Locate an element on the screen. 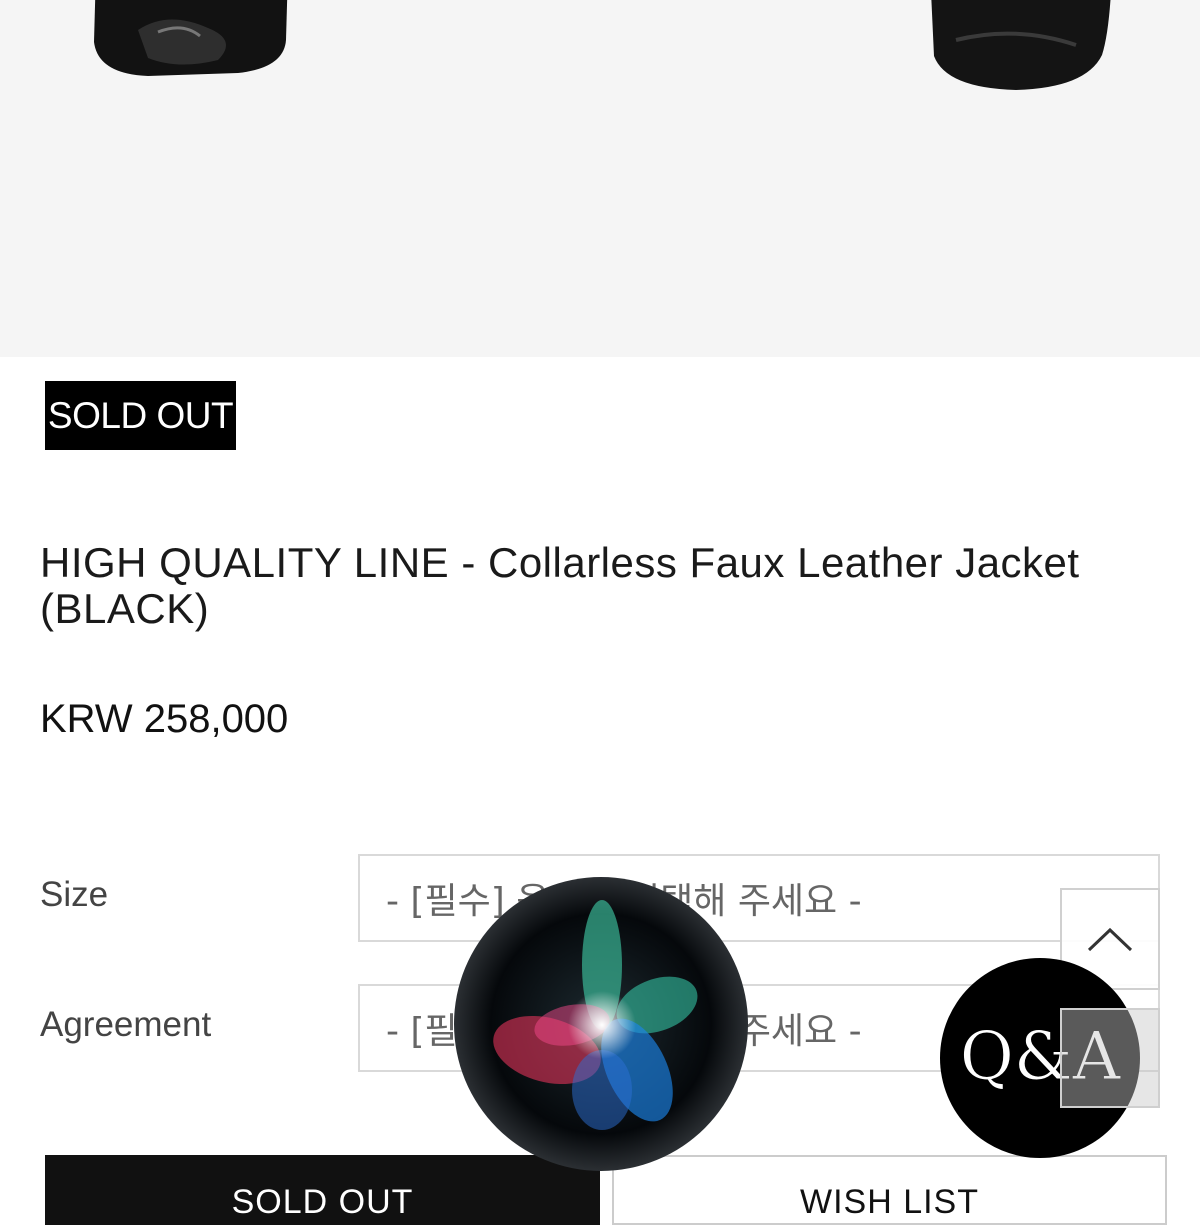  size-option-label: Size is located at coordinates (74, 894).